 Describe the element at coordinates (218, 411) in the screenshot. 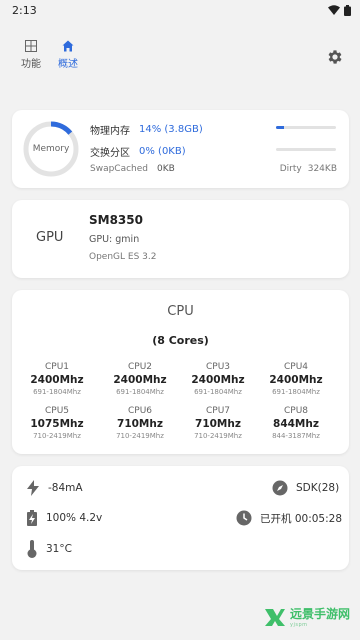

I see `cpu-core-name: CPU7` at that location.